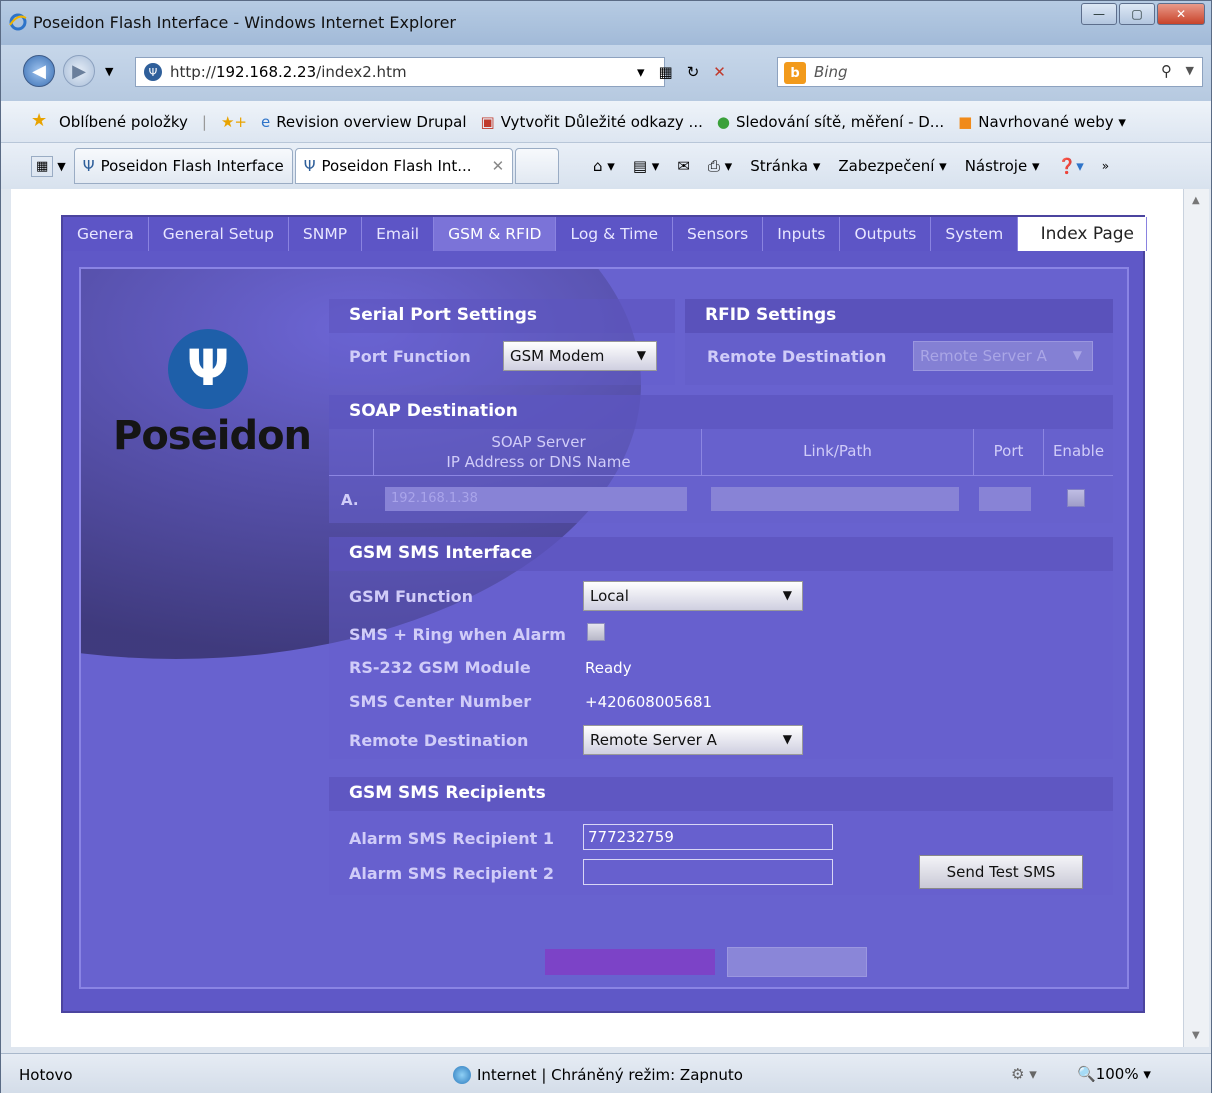 This screenshot has width=1212, height=1093. Describe the element at coordinates (502, 316) in the screenshot. I see `serial-section-title: Serial Port Settings` at that location.